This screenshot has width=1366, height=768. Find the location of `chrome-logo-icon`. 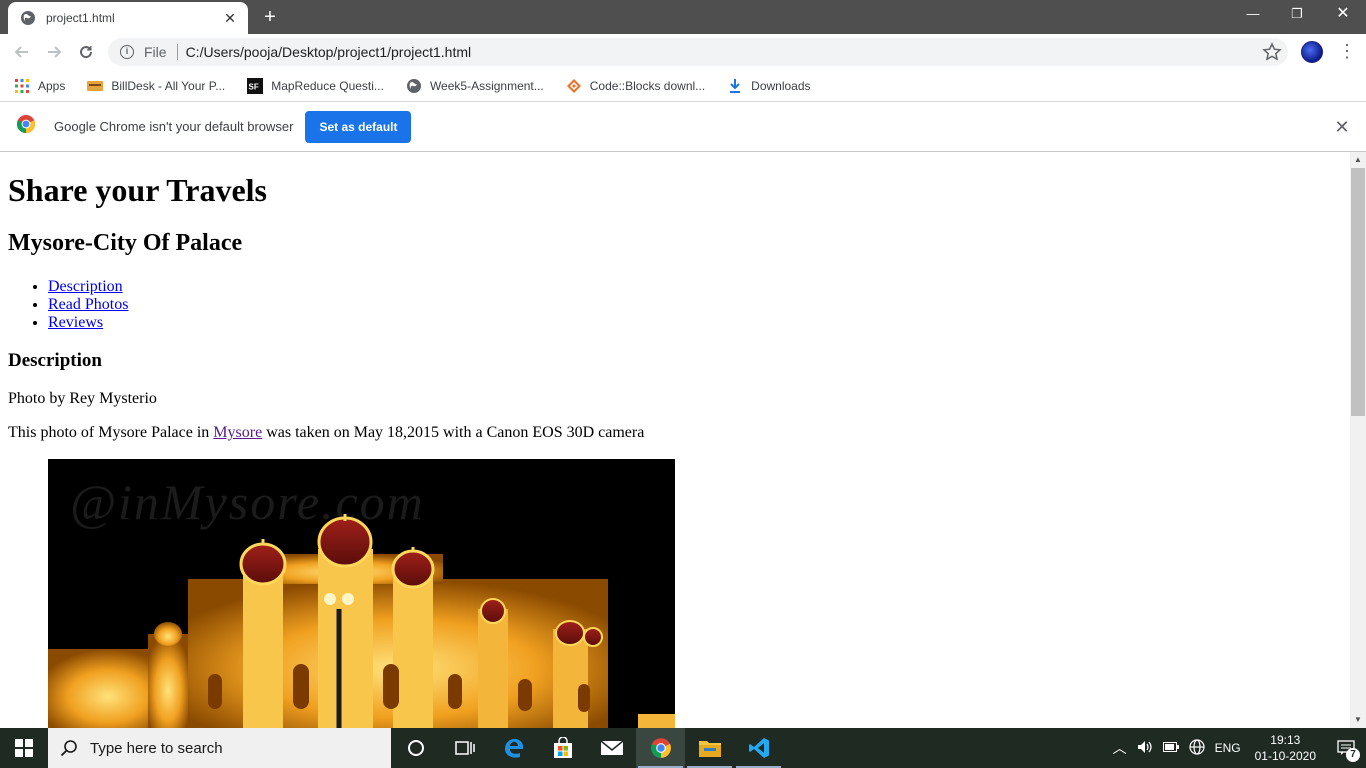

chrome-logo-icon is located at coordinates (26, 126).